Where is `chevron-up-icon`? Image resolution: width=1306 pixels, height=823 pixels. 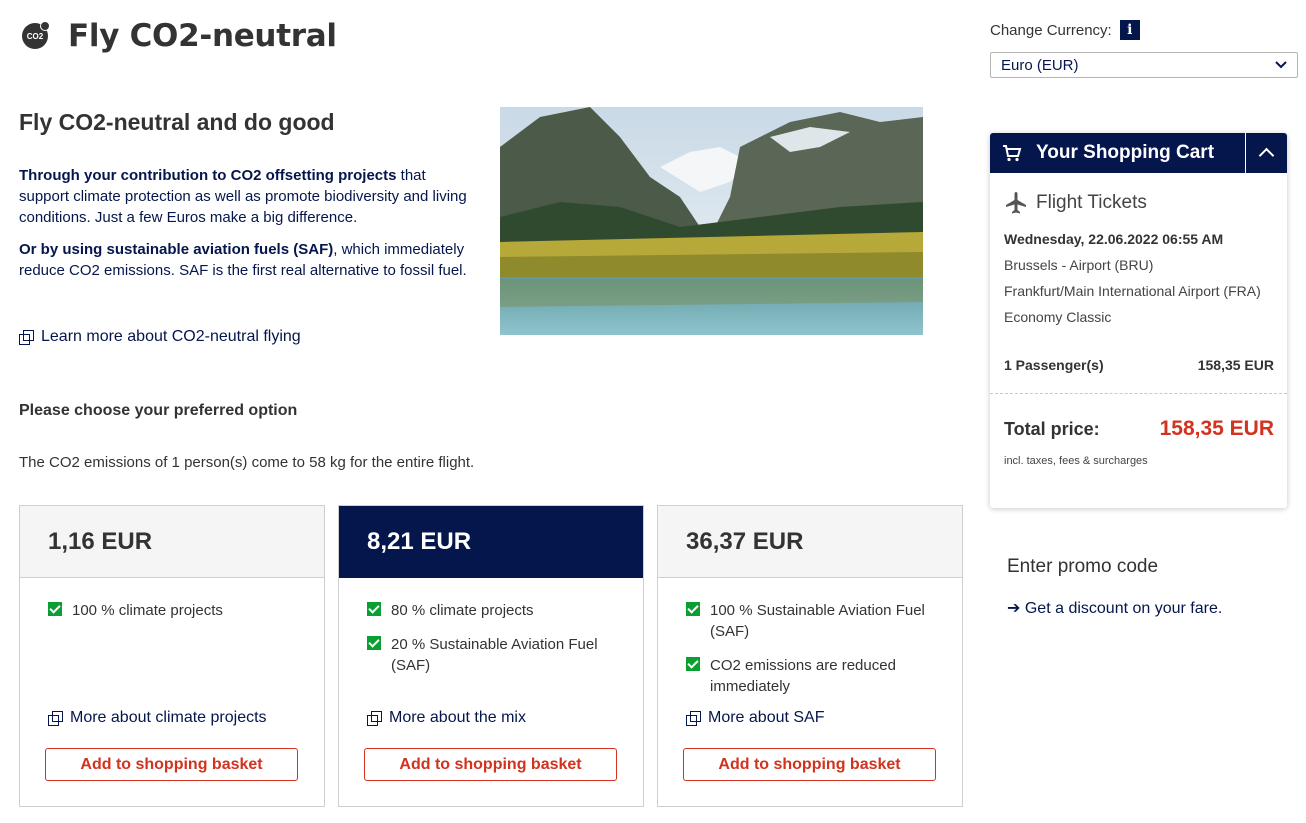 chevron-up-icon is located at coordinates (1266, 155).